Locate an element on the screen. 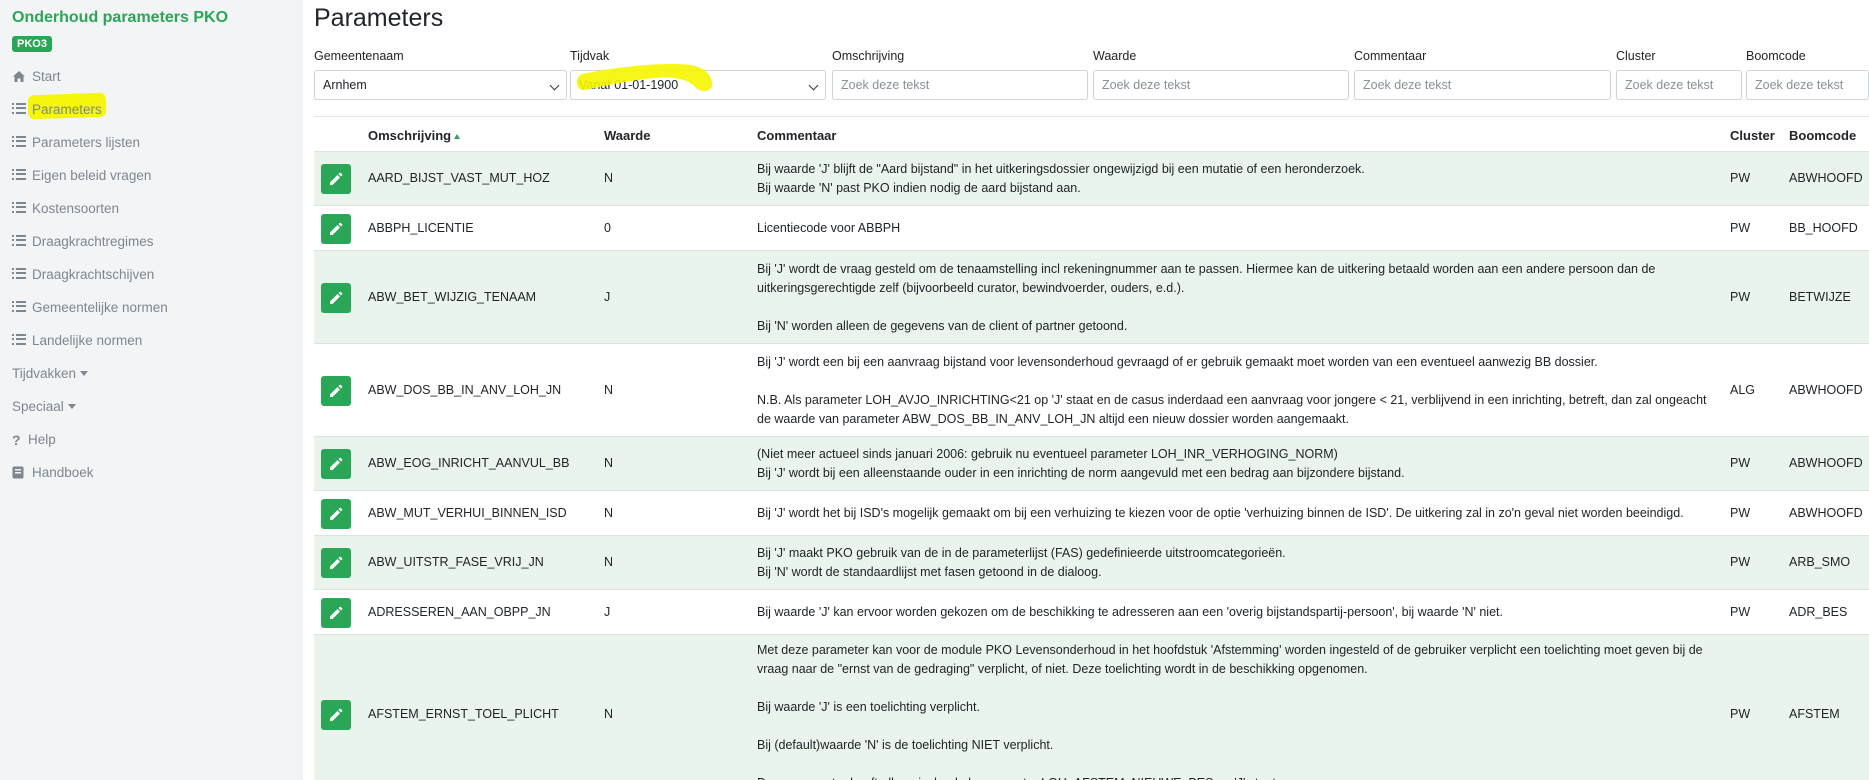 The width and height of the screenshot is (1869, 780). sidebar-item-help: ? Help is located at coordinates (151, 439).